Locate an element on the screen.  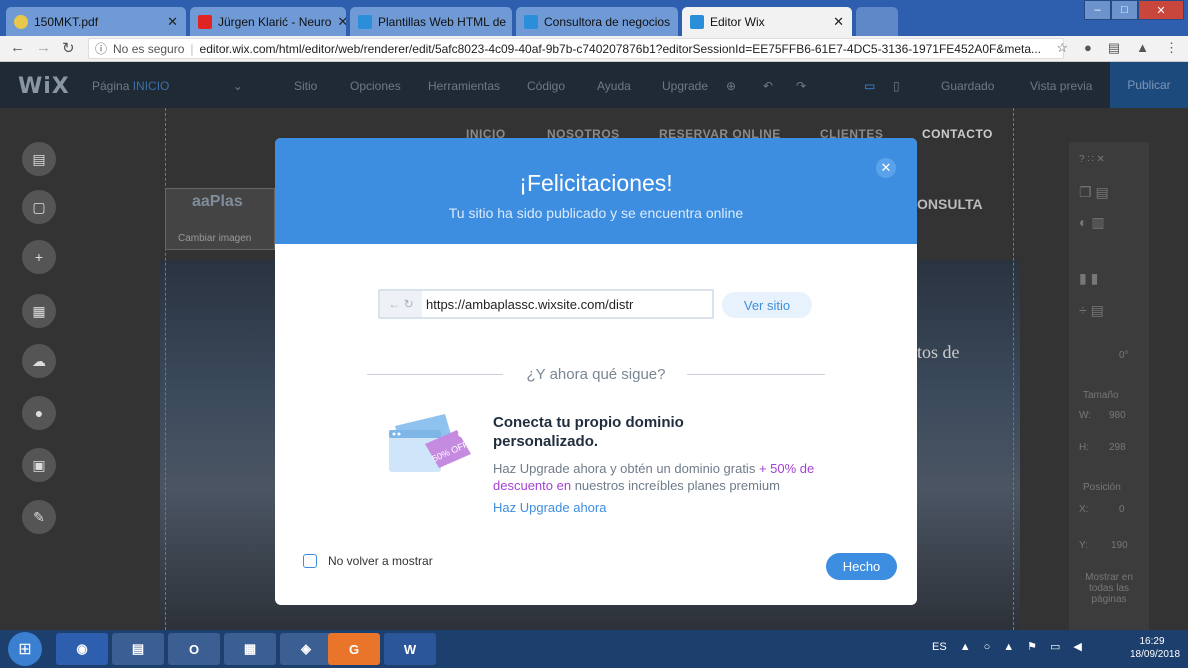
youtube-icon is located at coordinates (205, 21).